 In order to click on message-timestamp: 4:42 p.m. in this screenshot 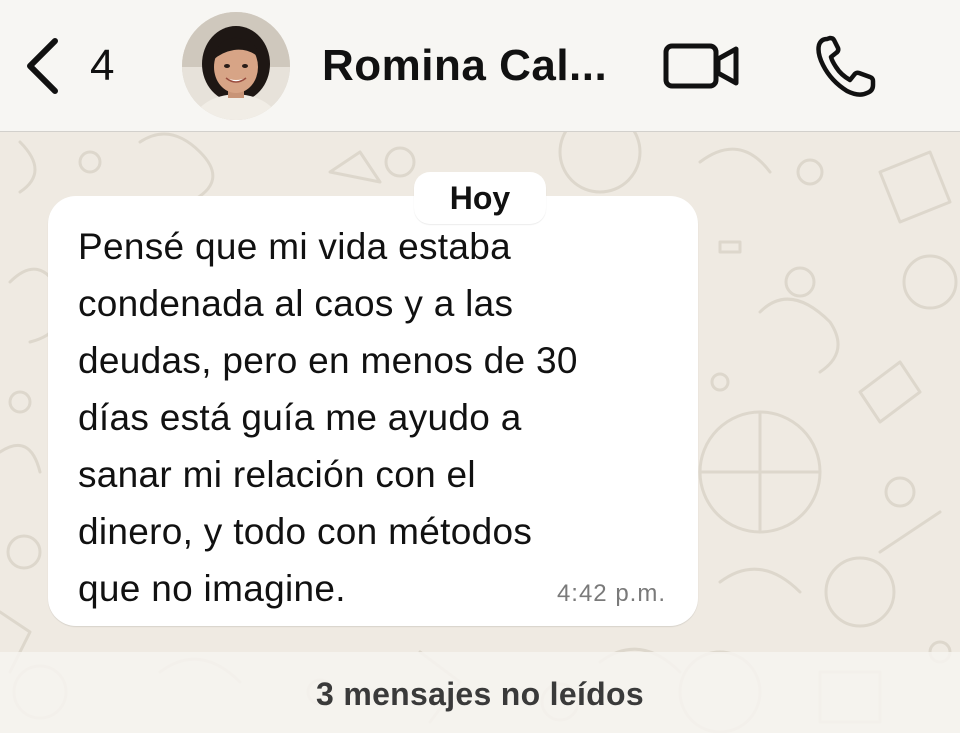, I will do `click(611, 593)`.